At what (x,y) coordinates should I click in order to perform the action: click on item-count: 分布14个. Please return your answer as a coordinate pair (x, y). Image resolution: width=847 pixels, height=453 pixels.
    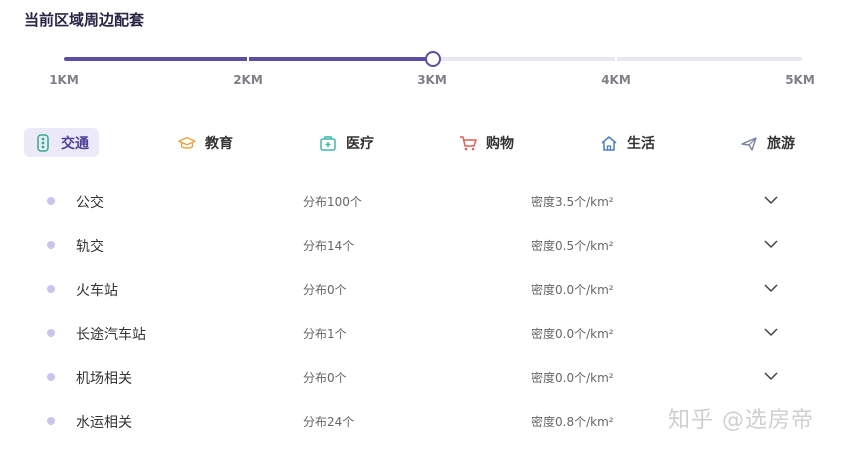
    Looking at the image, I should click on (329, 246).